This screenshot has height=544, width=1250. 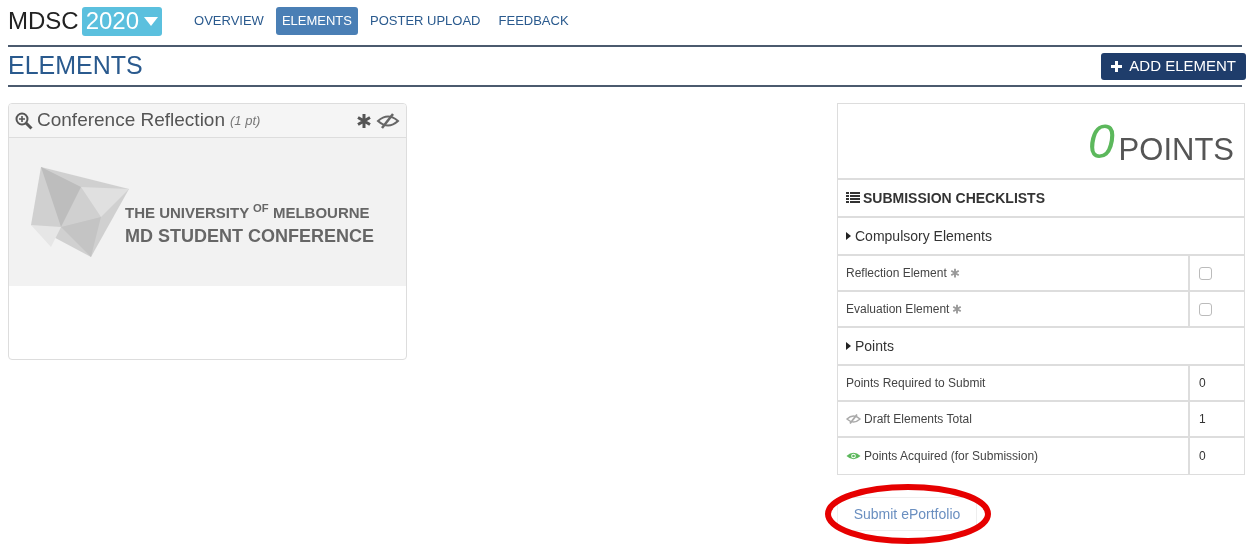 What do you see at coordinates (316, 21) in the screenshot?
I see `nav-tab: ELEMENTS` at bounding box center [316, 21].